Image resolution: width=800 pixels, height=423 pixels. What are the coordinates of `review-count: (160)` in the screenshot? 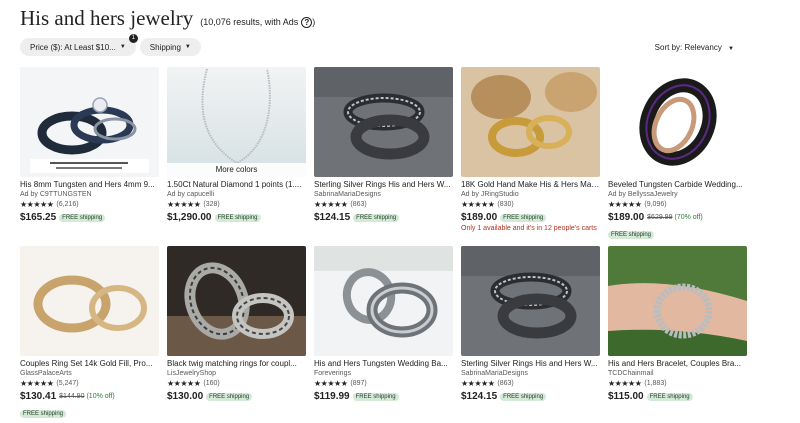 It's located at (211, 383).